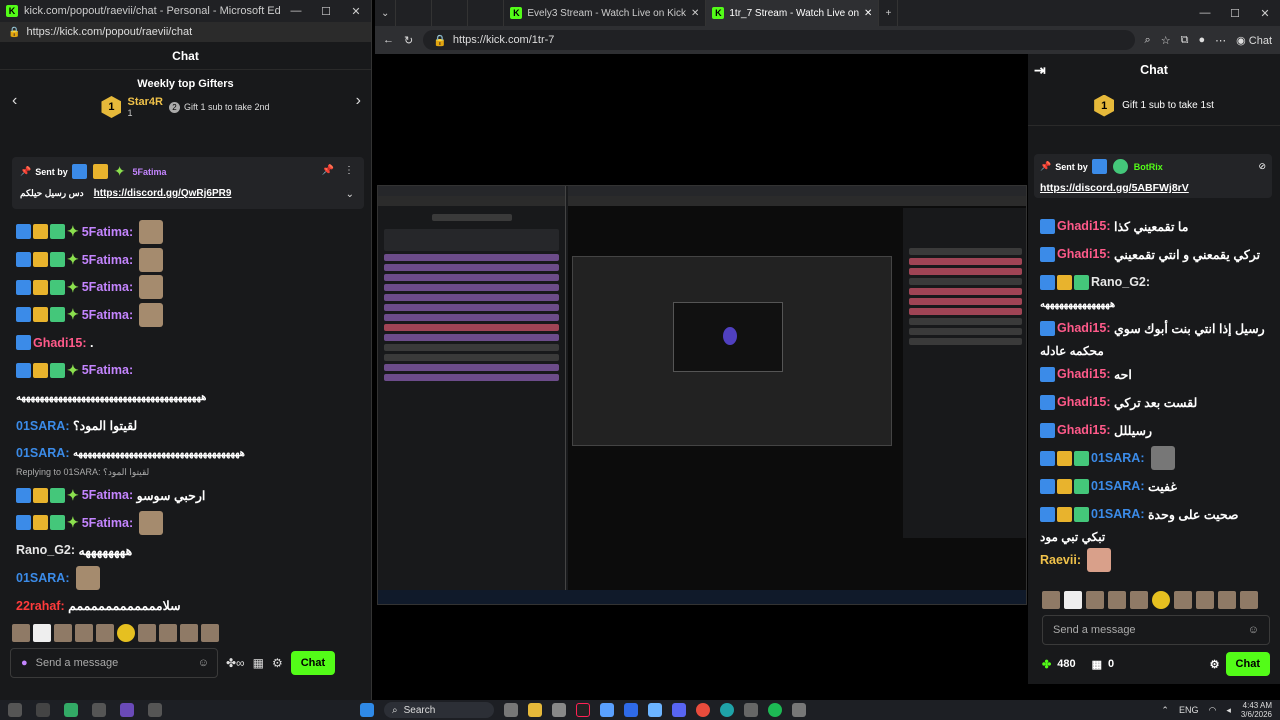 The image size is (1280, 720). Describe the element at coordinates (679, 710) in the screenshot. I see `discord-icon` at that location.